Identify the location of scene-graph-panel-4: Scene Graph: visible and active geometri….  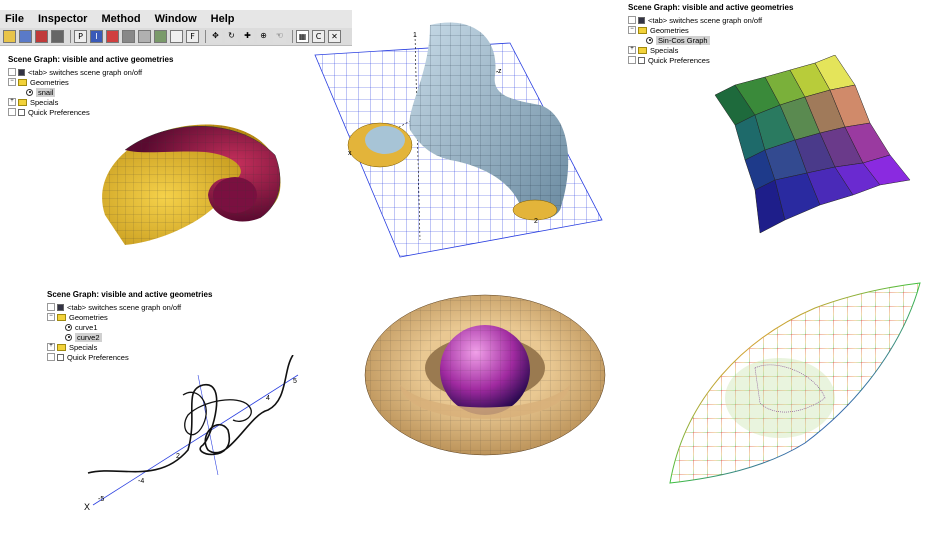
(129, 326).